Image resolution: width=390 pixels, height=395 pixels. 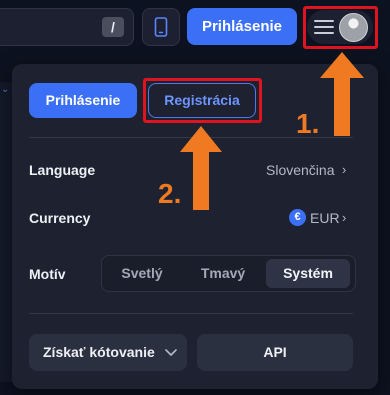 I want to click on mobile-app-button, so click(x=161, y=27).